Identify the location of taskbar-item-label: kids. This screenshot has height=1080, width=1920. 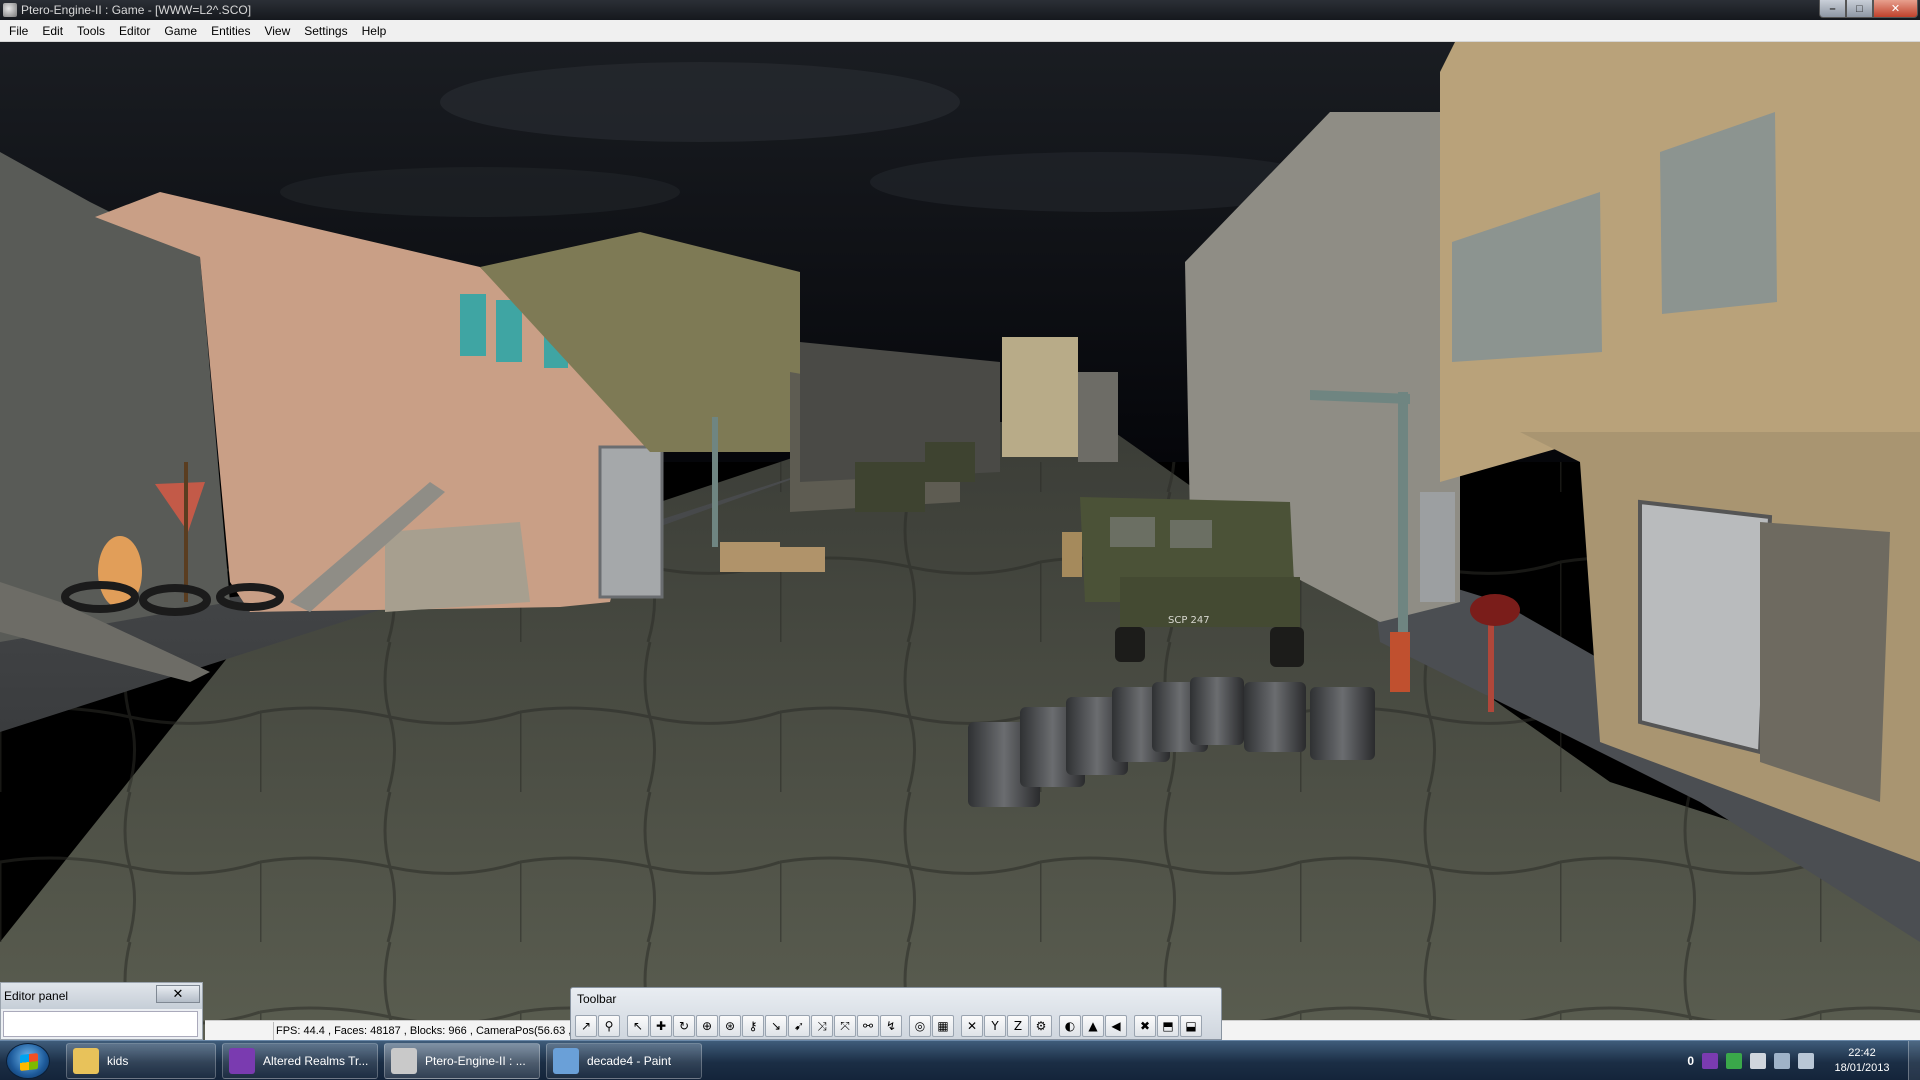
(118, 1061).